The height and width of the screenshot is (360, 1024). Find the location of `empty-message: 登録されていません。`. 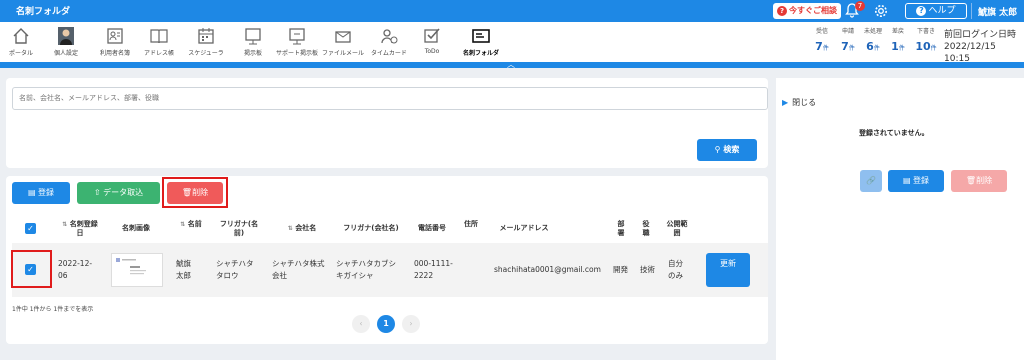

empty-message: 登録されていません。 is located at coordinates (894, 133).